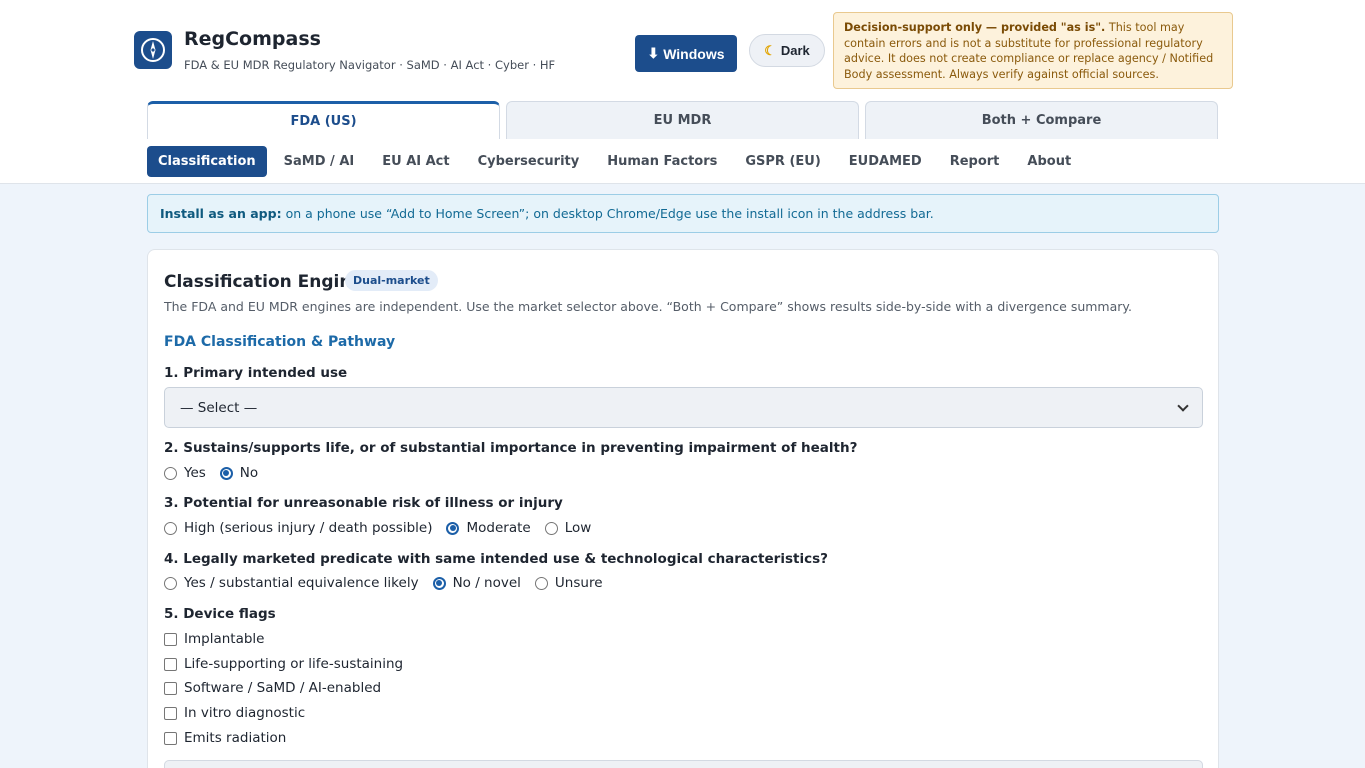 This screenshot has width=1365, height=768. Describe the element at coordinates (683, 407) in the screenshot. I see `intended-use-select: — Select —` at that location.